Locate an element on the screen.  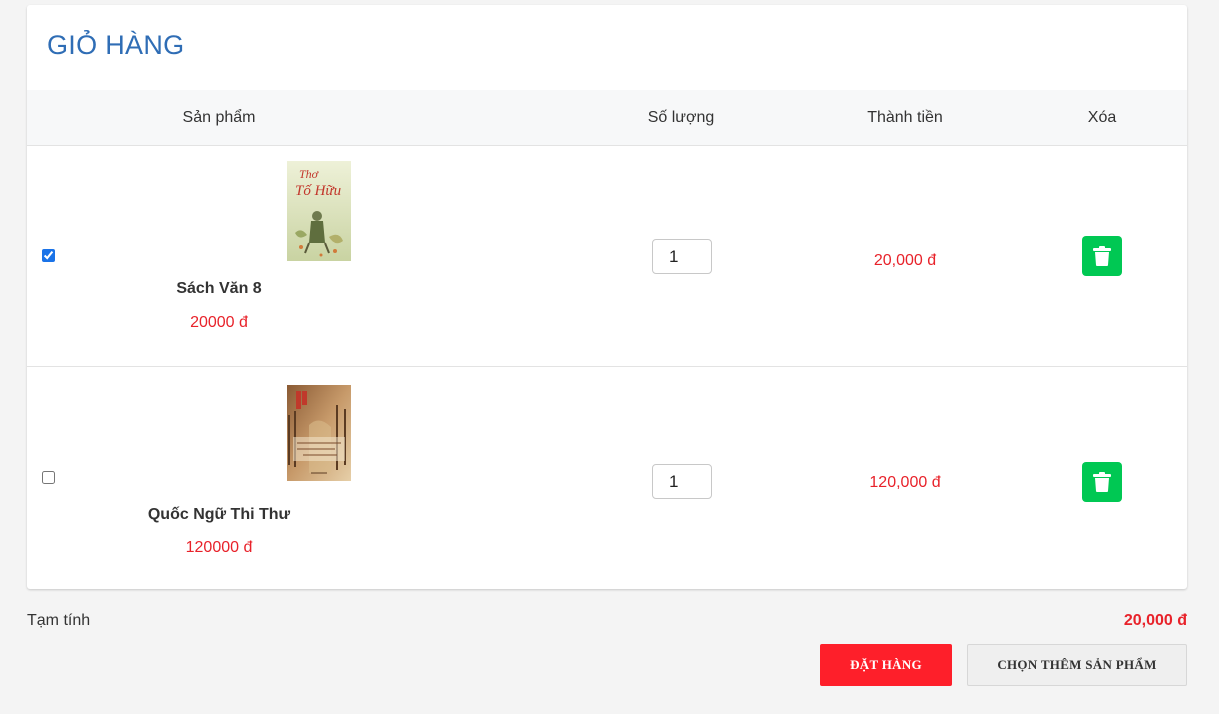
product-unit-price: 20000 đ is located at coordinates (219, 322).